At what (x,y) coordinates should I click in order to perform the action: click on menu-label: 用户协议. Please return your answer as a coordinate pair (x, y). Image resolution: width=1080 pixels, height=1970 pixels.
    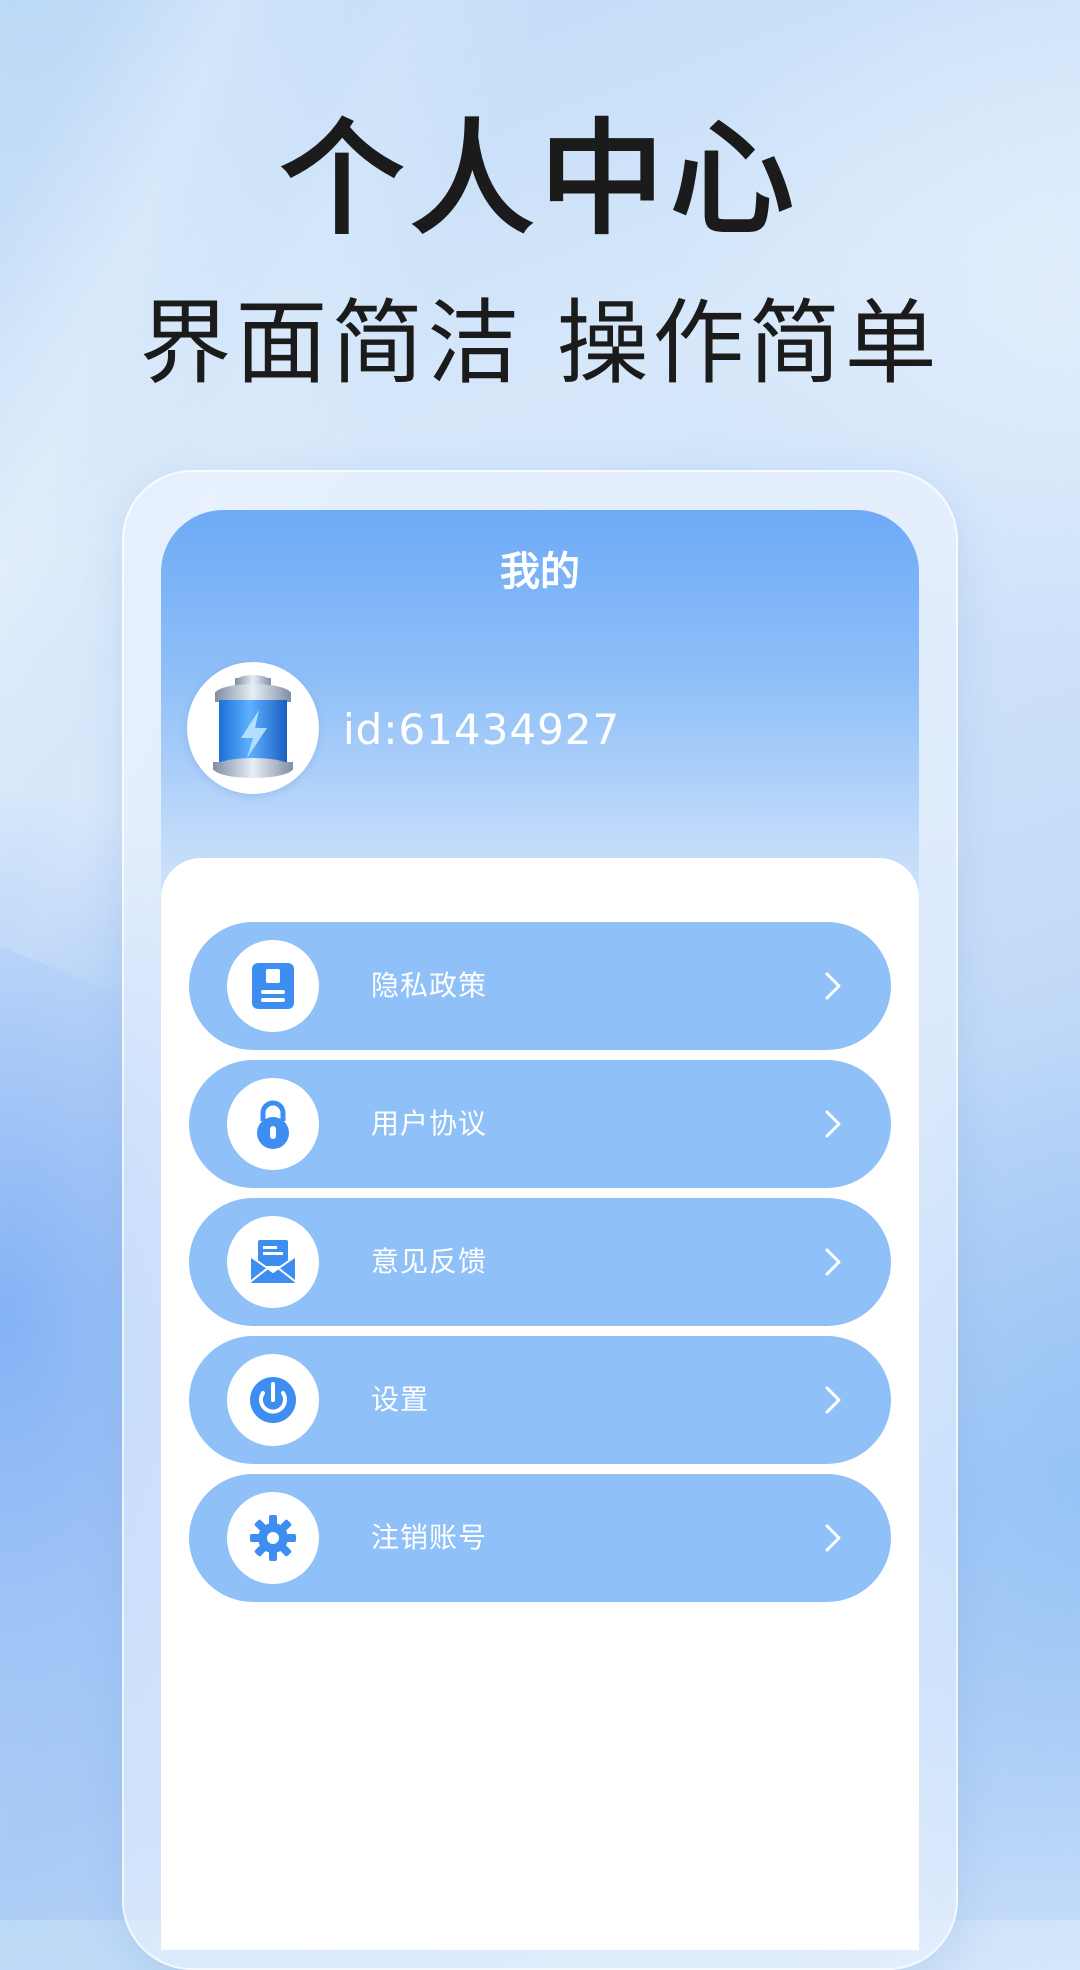
    Looking at the image, I should click on (429, 1123).